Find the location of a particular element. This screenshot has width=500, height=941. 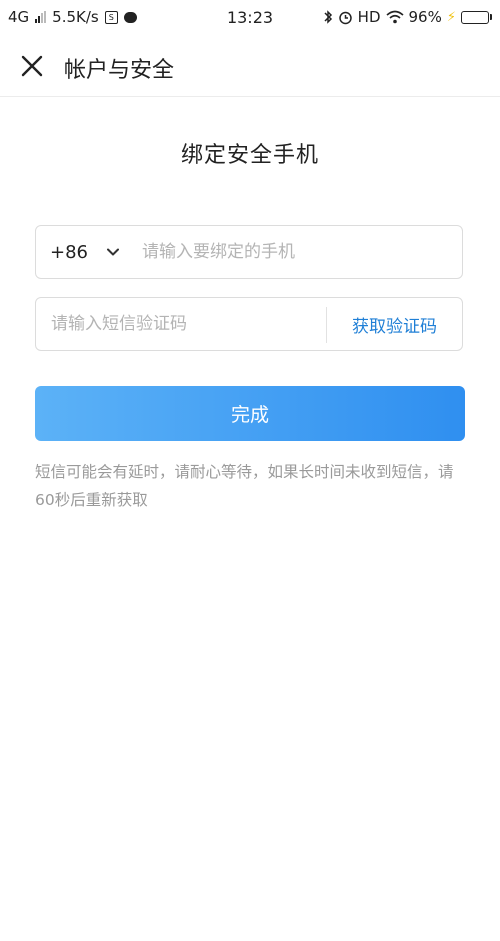

page-title: 帐户与安全 is located at coordinates (119, 70).